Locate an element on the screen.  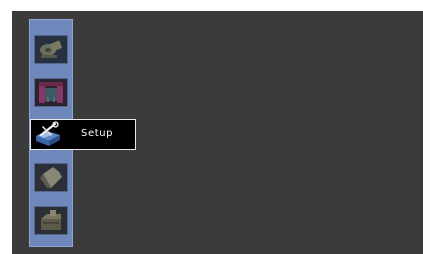
theater-stage-icon is located at coordinates (51, 92).